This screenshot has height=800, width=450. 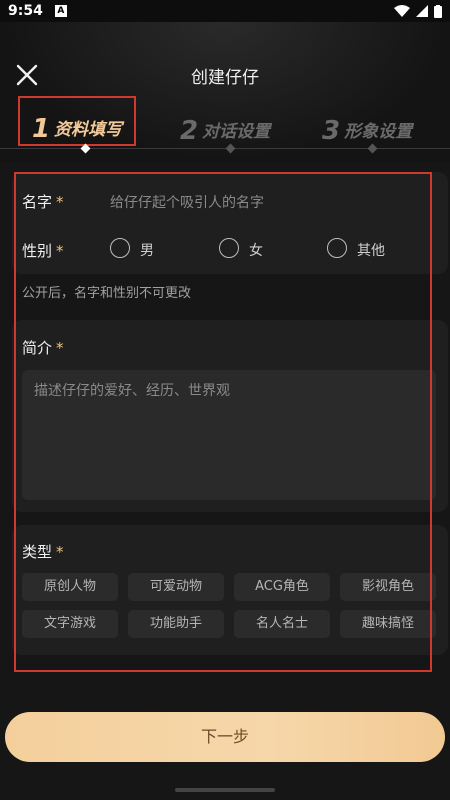 What do you see at coordinates (225, 11) in the screenshot?
I see `status-bar: 9:54 A` at bounding box center [225, 11].